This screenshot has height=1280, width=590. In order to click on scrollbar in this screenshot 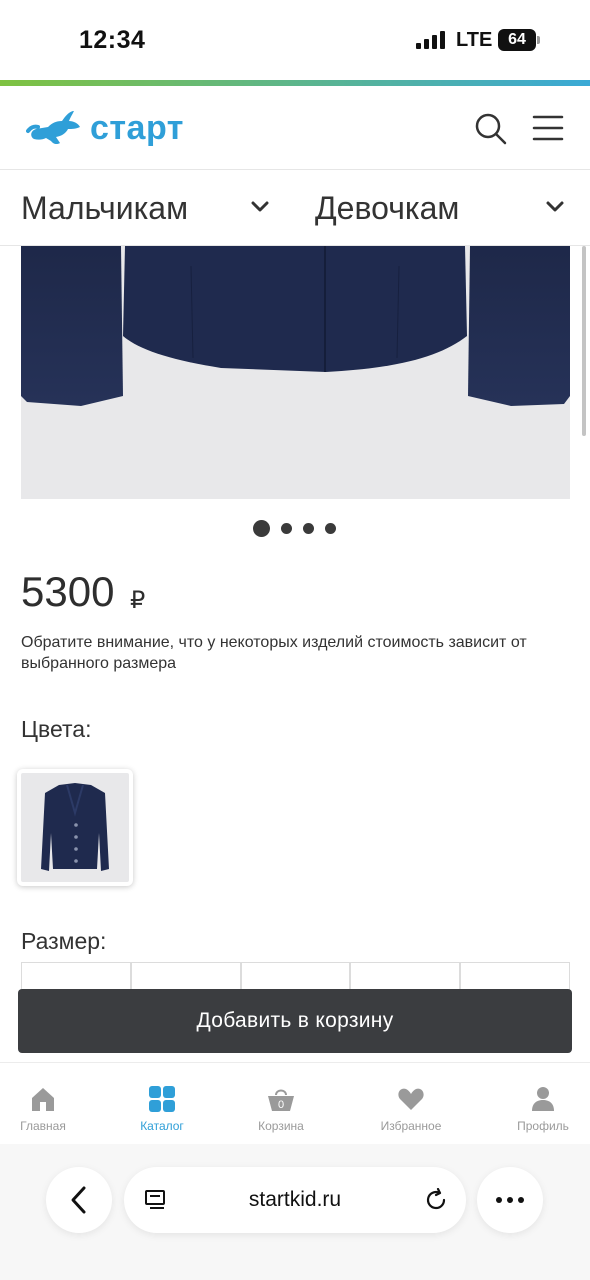, I will do `click(584, 341)`.